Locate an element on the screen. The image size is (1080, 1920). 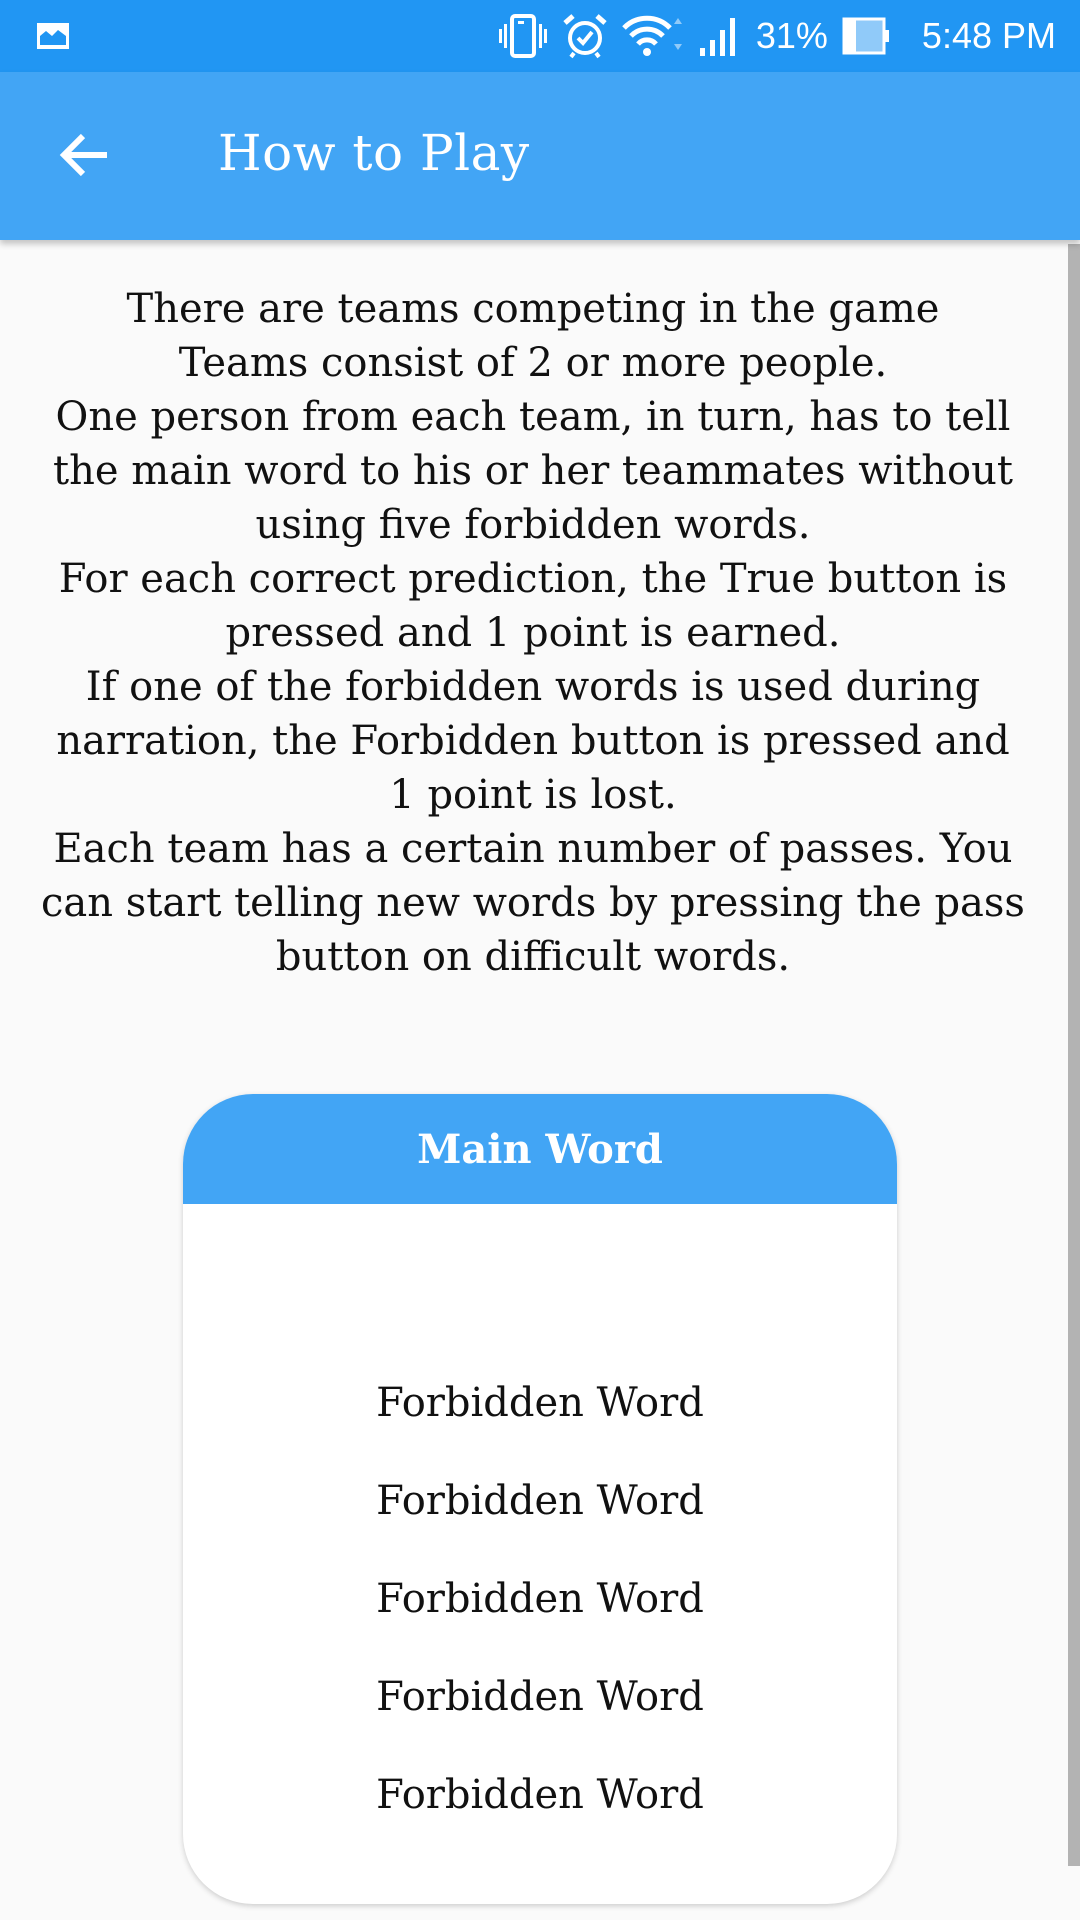
back-button is located at coordinates (85, 157).